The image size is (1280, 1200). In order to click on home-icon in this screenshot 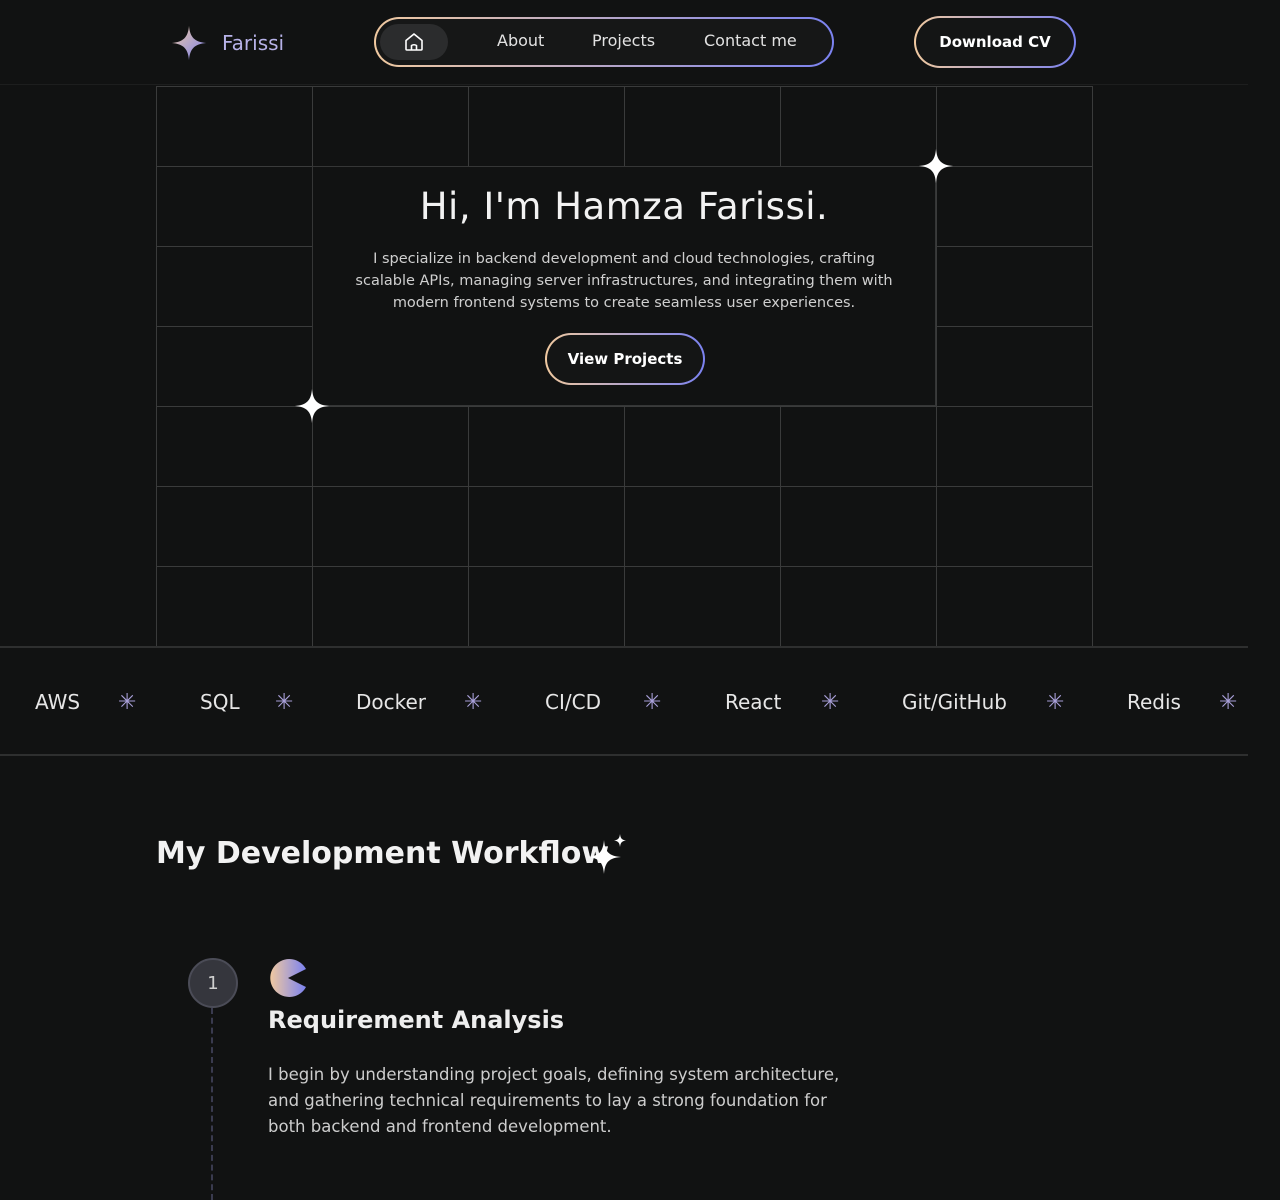, I will do `click(414, 42)`.